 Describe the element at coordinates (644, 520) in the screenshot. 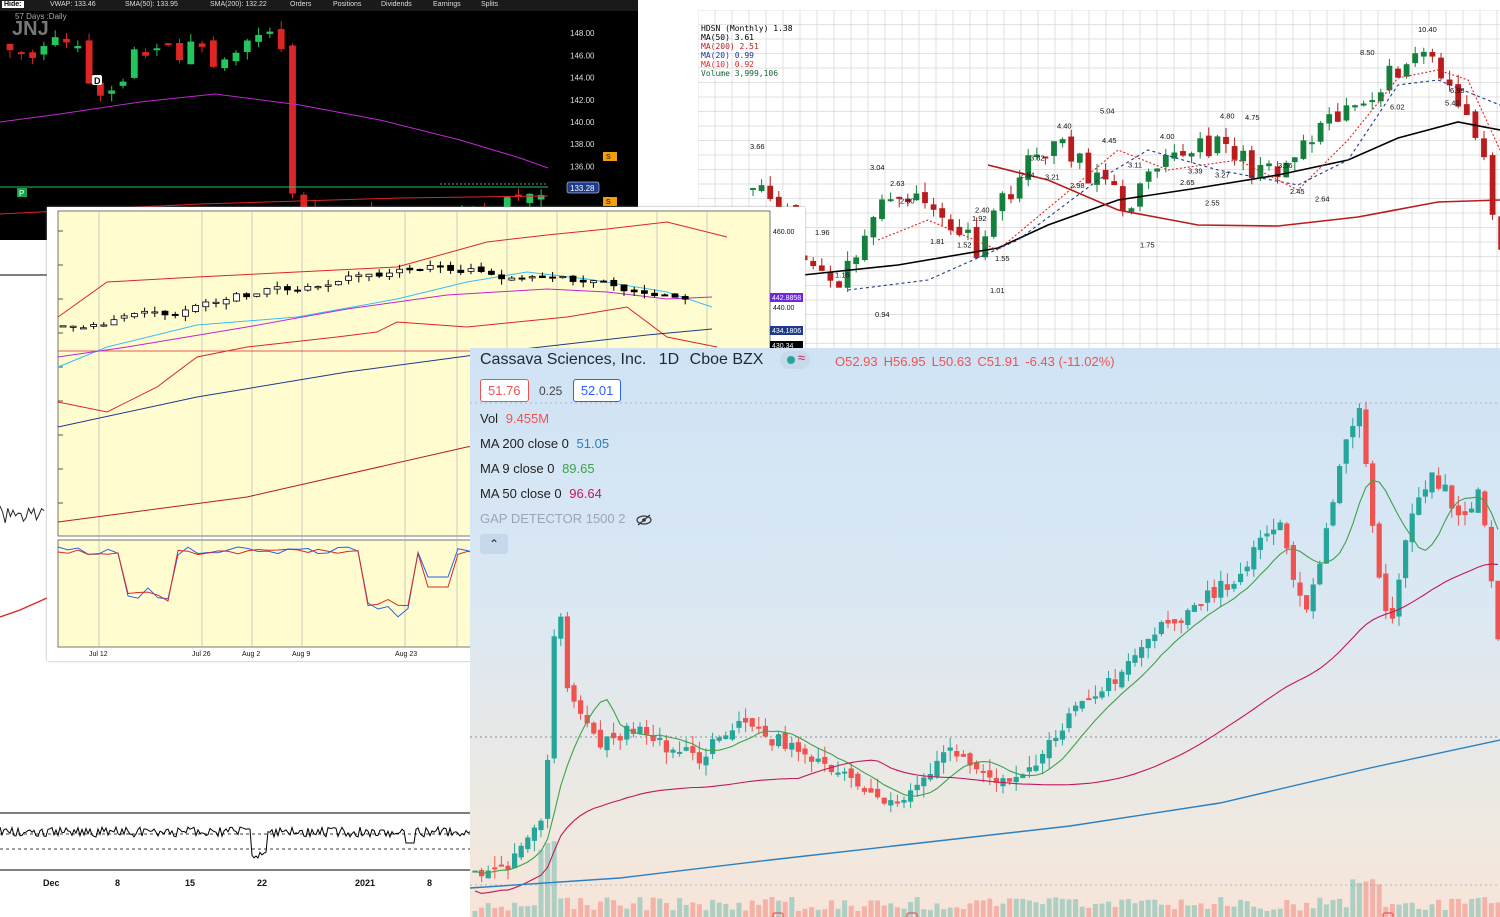

I see `eye-hidden-icon` at that location.